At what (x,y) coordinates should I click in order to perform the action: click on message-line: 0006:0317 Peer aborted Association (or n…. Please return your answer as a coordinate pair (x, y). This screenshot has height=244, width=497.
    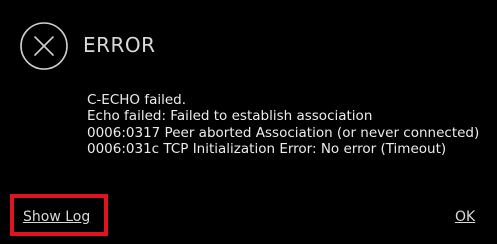
    Looking at the image, I should click on (283, 132).